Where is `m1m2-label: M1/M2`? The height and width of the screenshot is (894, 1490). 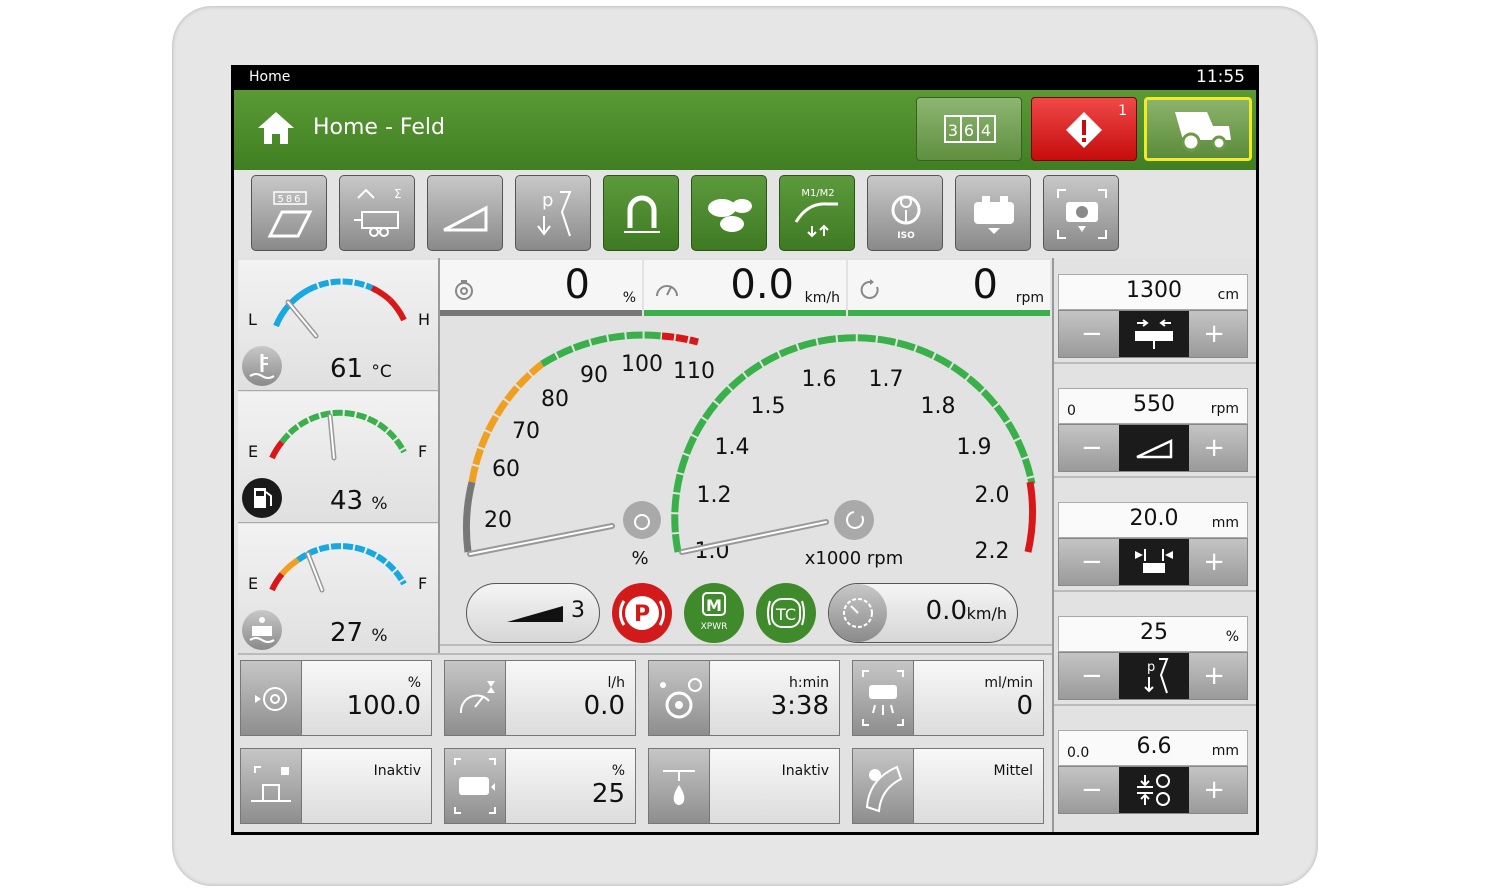
m1m2-label: M1/M2 is located at coordinates (817, 193).